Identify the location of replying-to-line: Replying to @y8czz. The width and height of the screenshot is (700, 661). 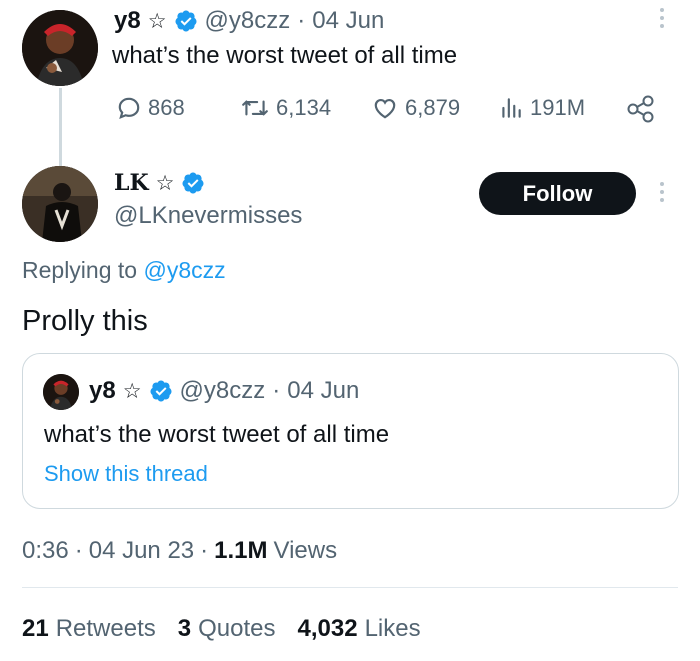
(124, 270).